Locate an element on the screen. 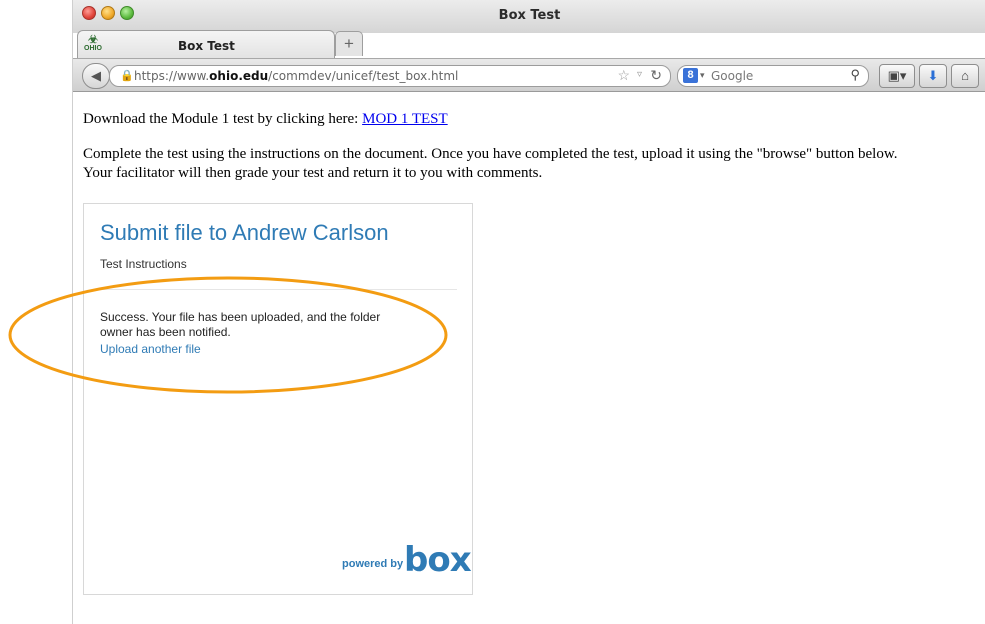 This screenshot has height=624, width=985. orange-circle-annotation is located at coordinates (228, 335).